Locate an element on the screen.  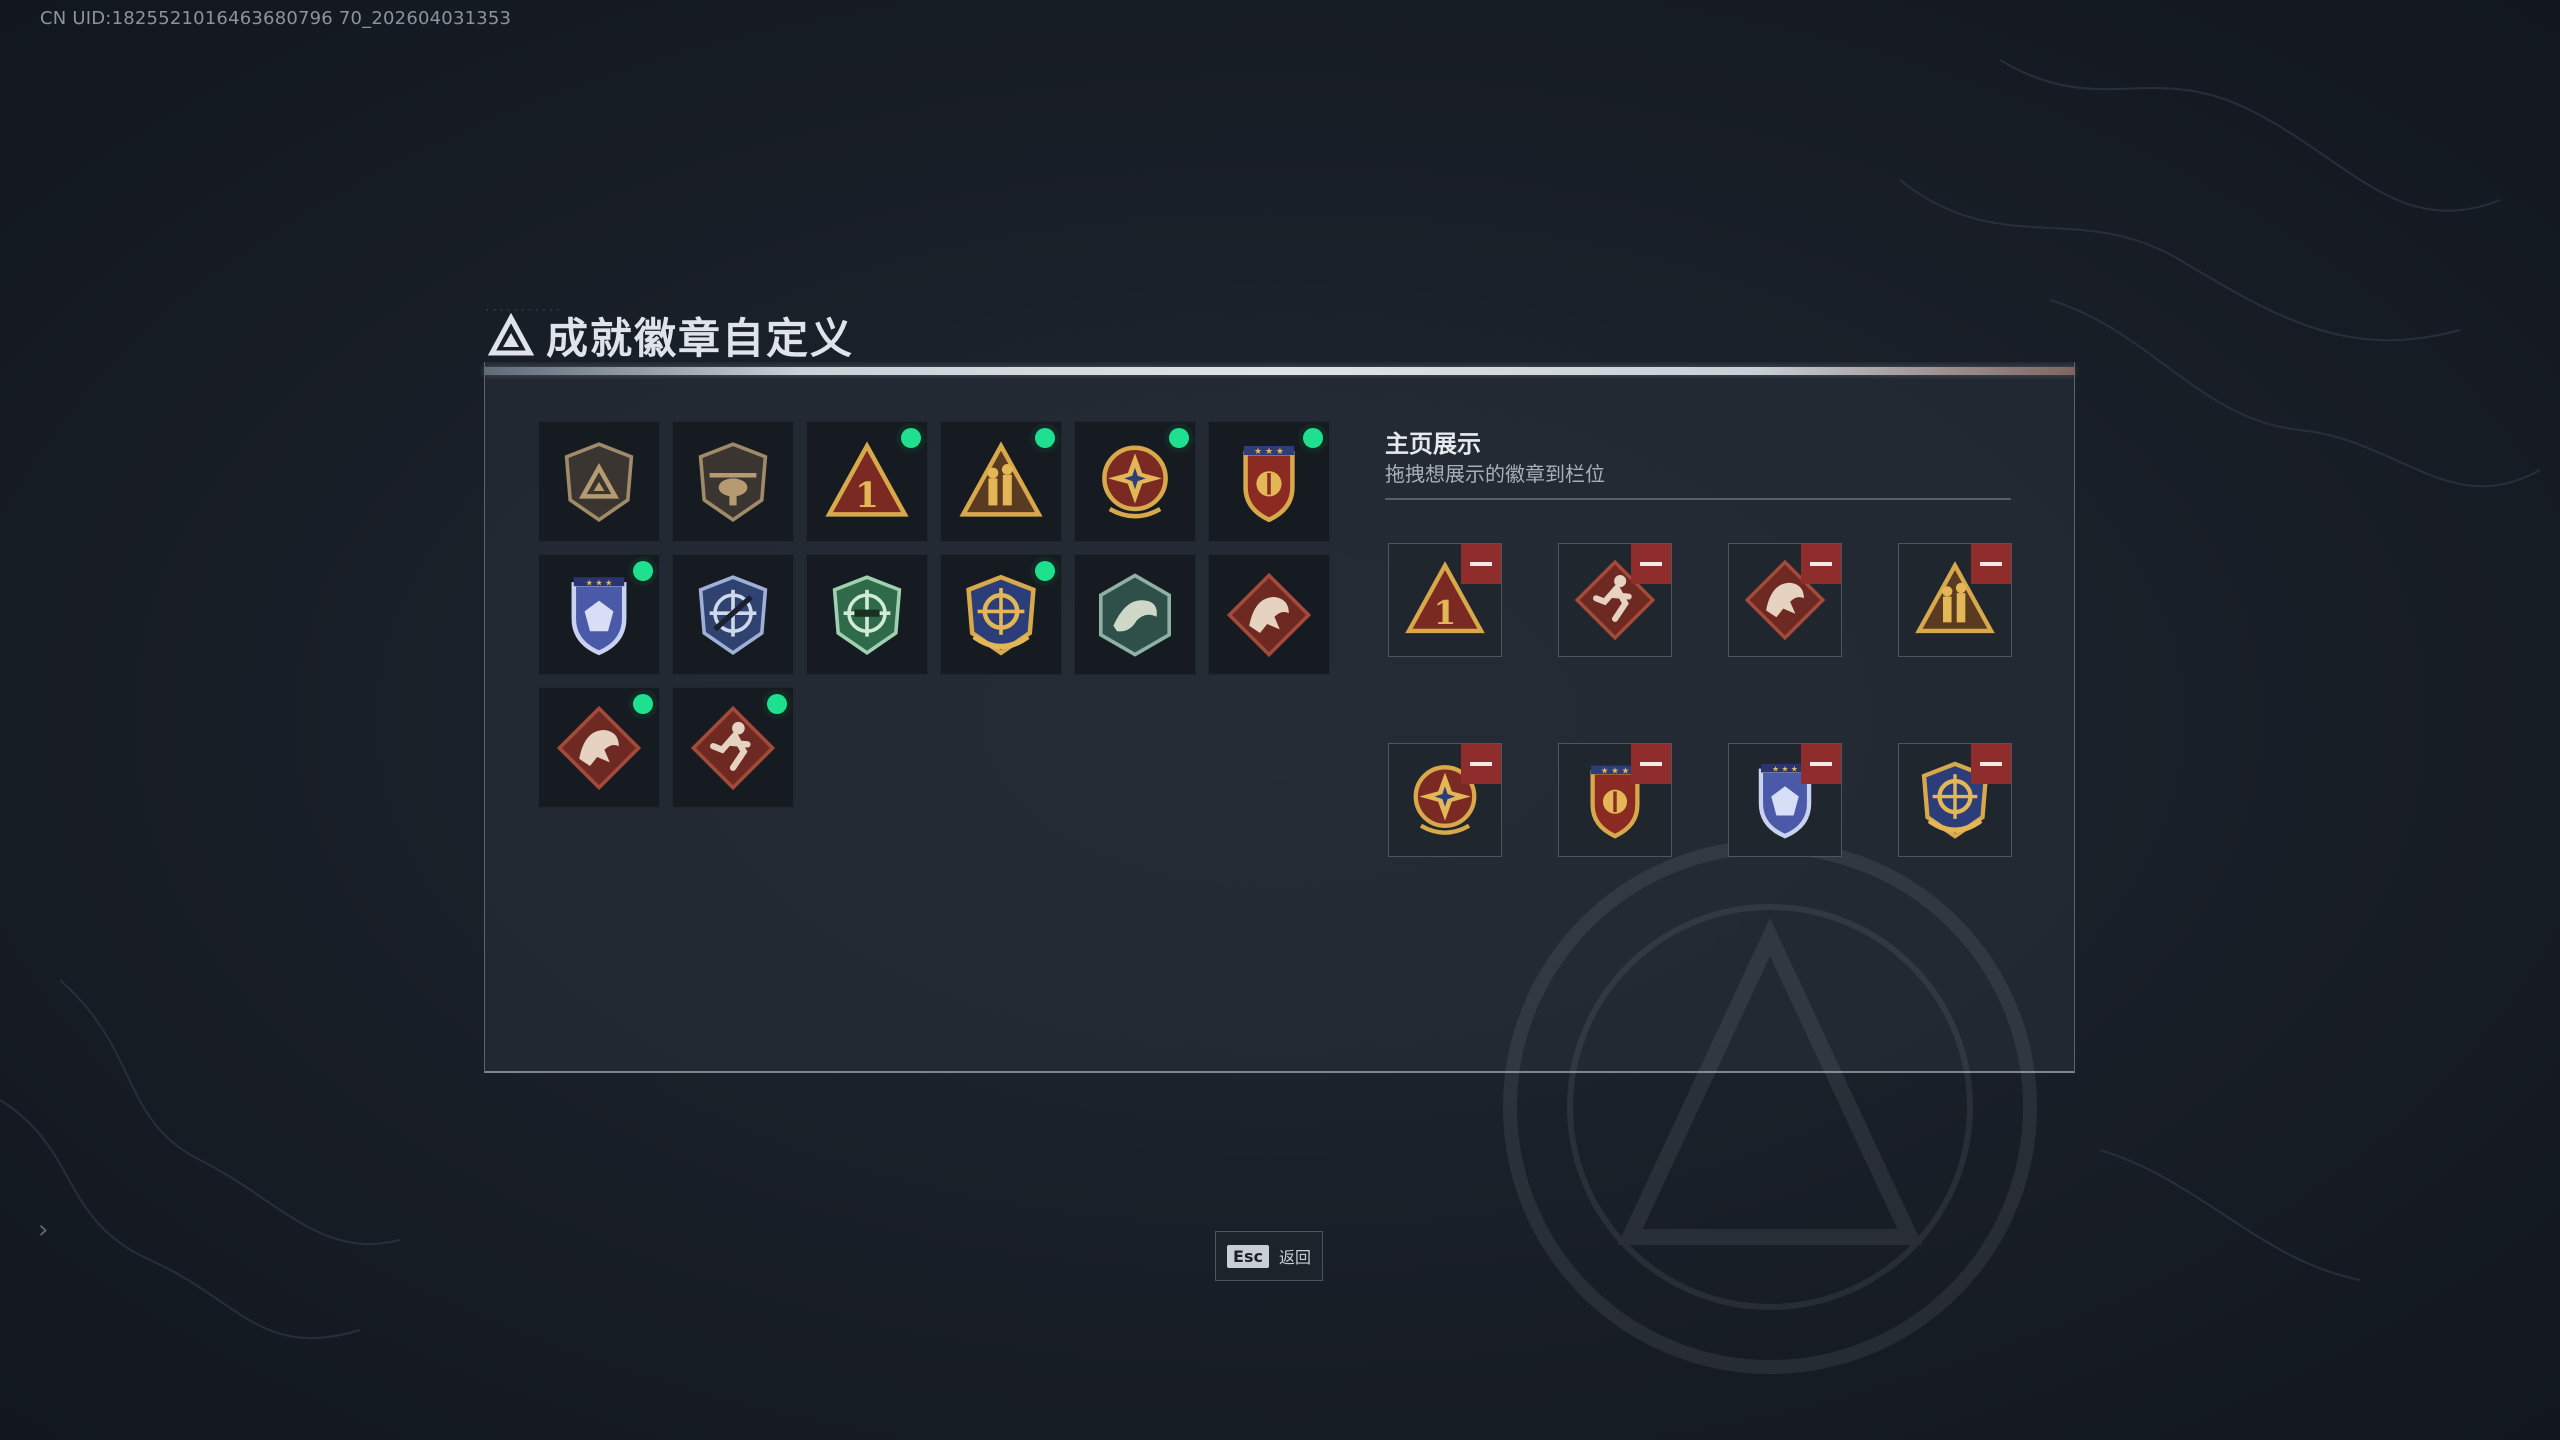
triangle-number-one-icon: 1 is located at coordinates (867, 478).